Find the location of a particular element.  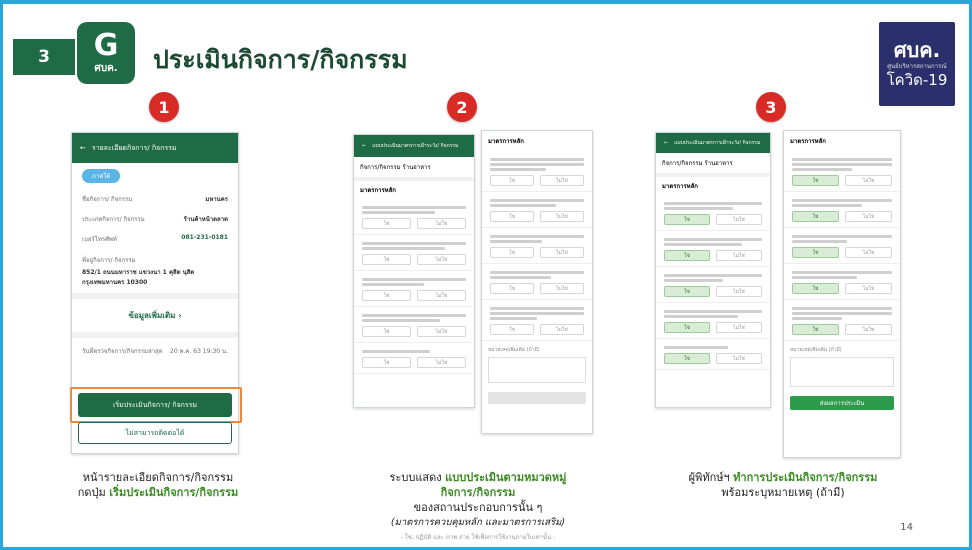

submit-button-disabled is located at coordinates (537, 398).